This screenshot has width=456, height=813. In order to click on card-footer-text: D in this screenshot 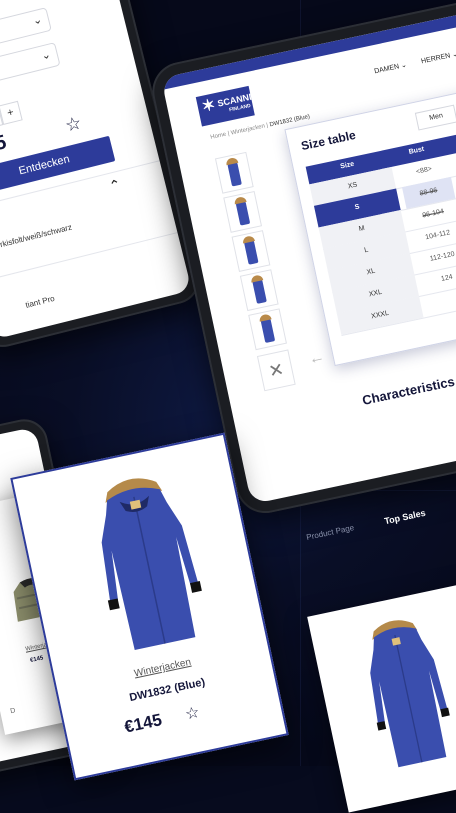, I will do `click(13, 711)`.